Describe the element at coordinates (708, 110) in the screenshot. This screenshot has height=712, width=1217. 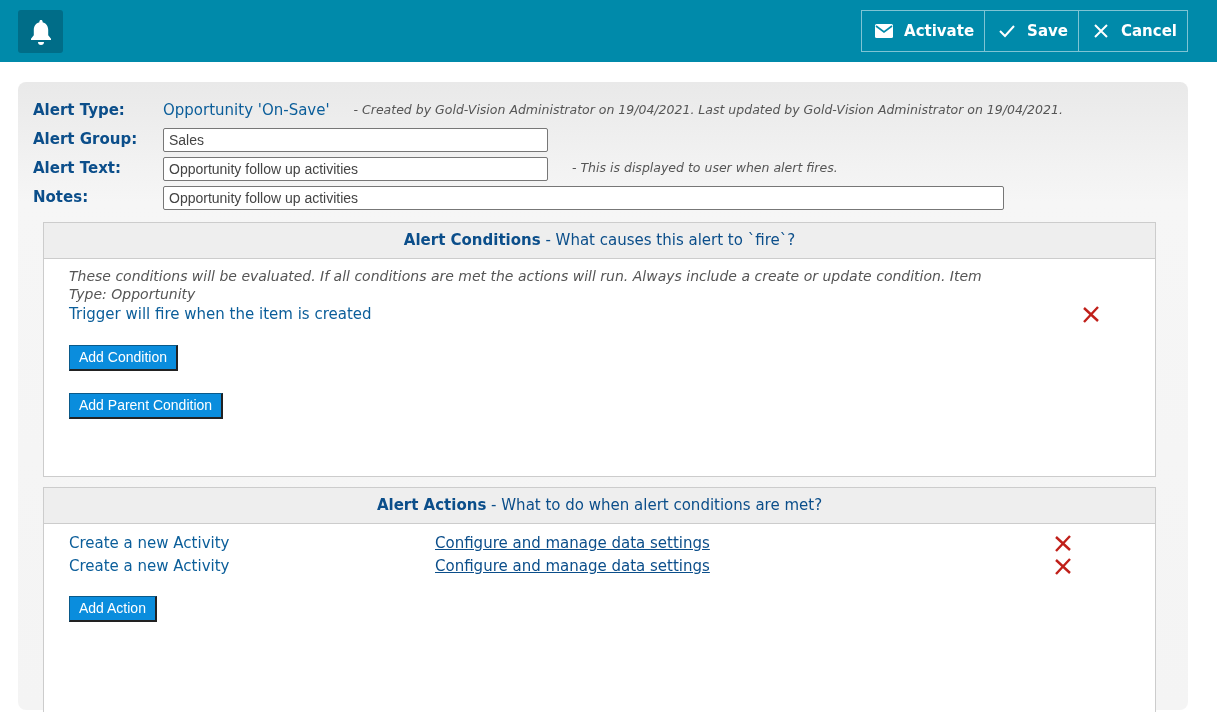
I see `info-note: - Created by Gold-Vision Administrator on 19/04/2021. Last updated by Gold-Vision Administrator on 19/04/2021.` at that location.